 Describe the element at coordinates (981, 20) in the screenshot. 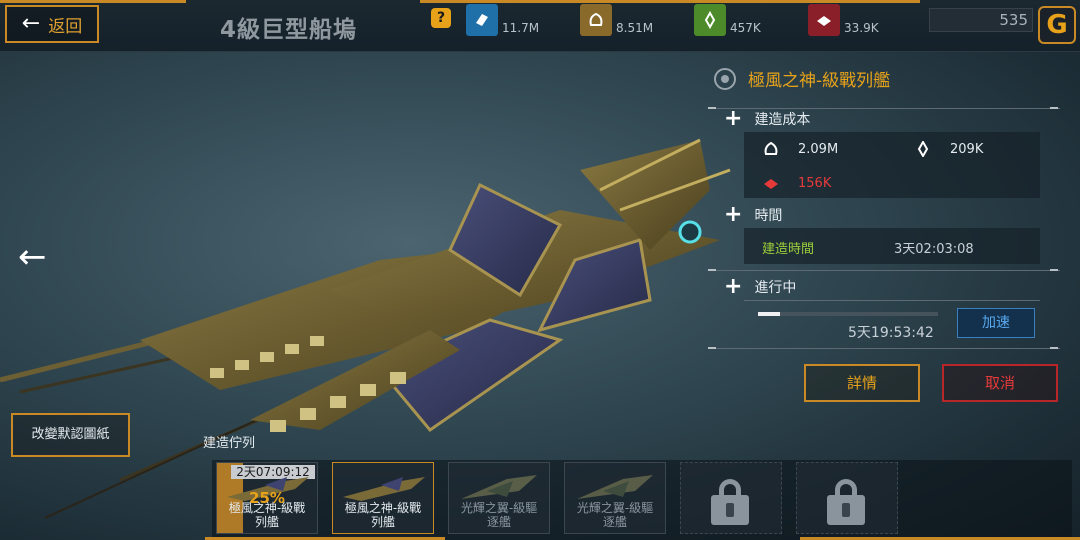

I see `credits-display: 535` at that location.